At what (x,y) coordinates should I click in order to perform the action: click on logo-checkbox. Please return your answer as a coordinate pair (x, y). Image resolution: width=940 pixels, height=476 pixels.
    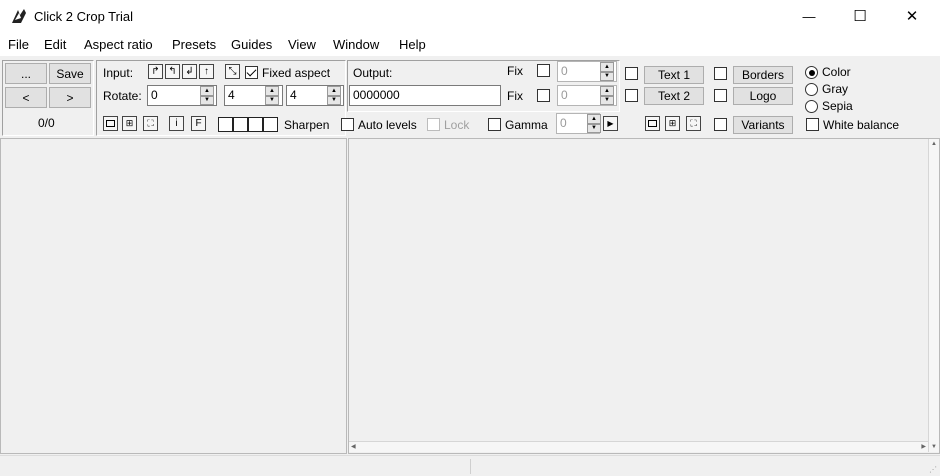
    Looking at the image, I should click on (720, 95).